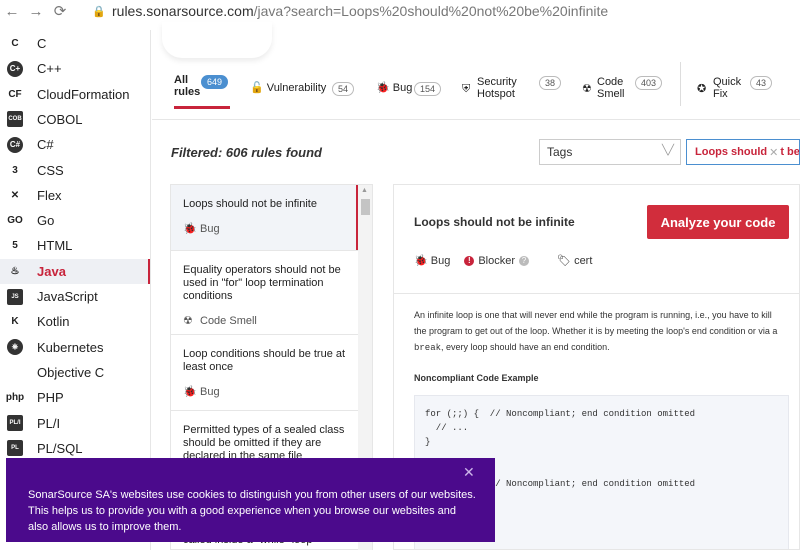 The height and width of the screenshot is (550, 800). I want to click on sidebar-item-cloudformation: CF CloudFormation, so click(75, 94).